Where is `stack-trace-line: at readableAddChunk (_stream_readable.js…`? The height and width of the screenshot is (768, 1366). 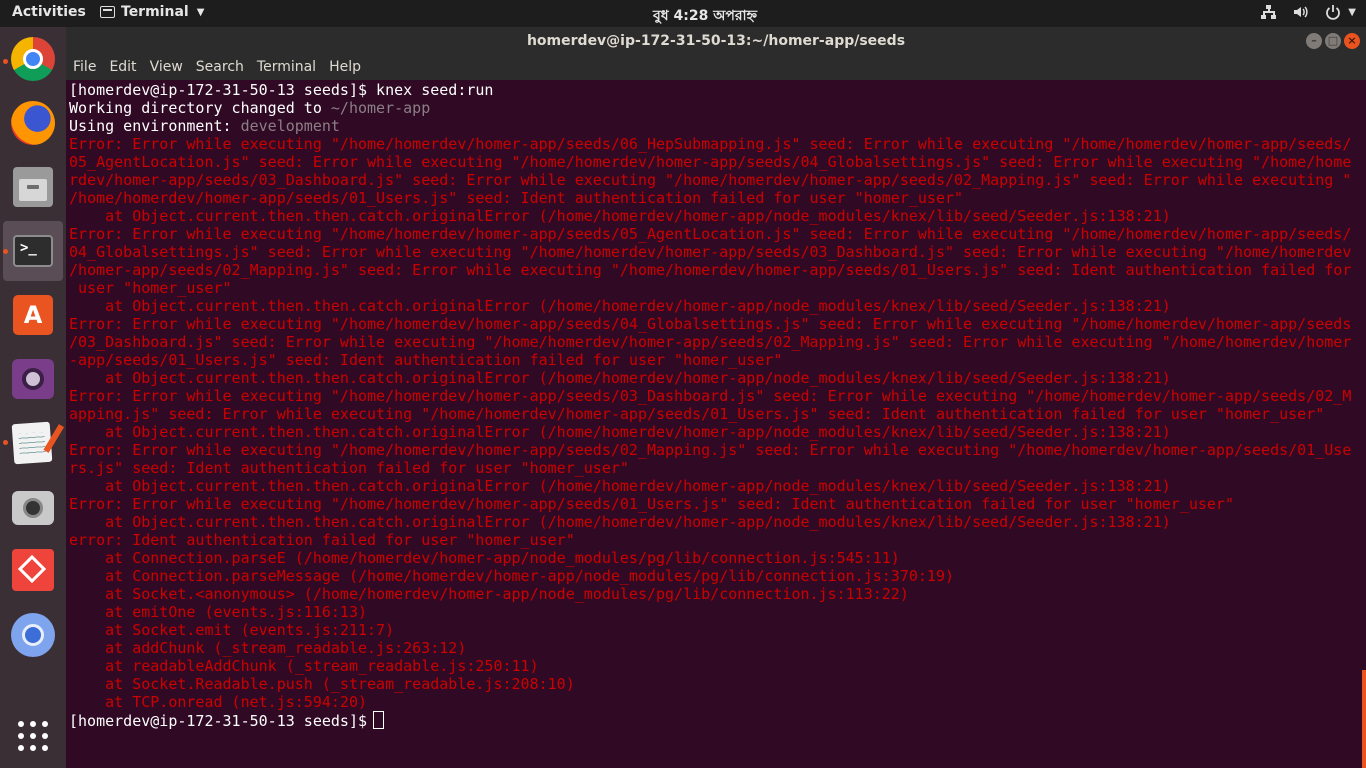
stack-trace-line: at readableAddChunk (_stream_readable.js… is located at coordinates (304, 666).